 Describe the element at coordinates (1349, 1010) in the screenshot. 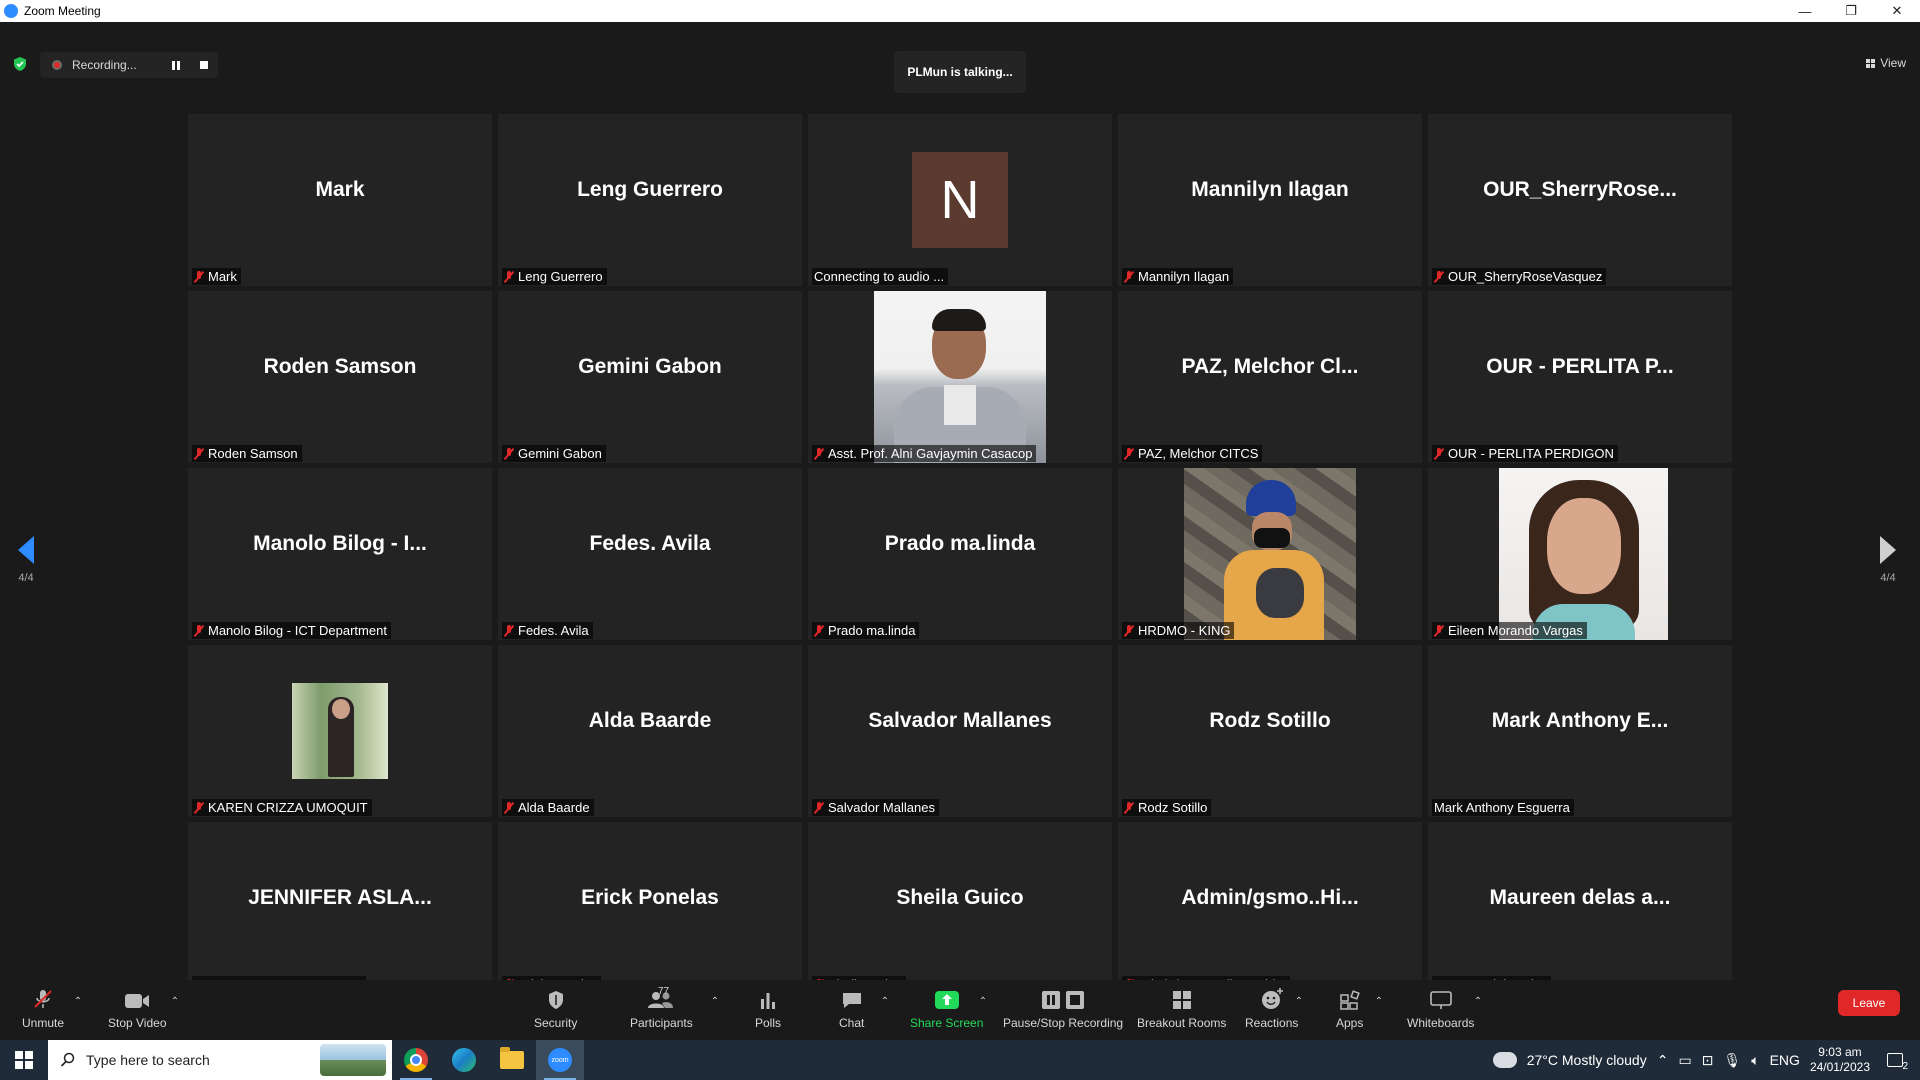

I see `apps-button: Apps` at that location.